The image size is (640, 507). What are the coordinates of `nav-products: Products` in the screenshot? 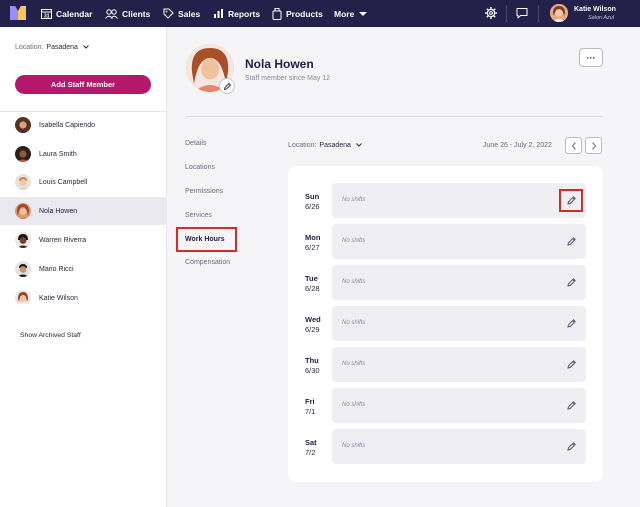 It's located at (297, 13).